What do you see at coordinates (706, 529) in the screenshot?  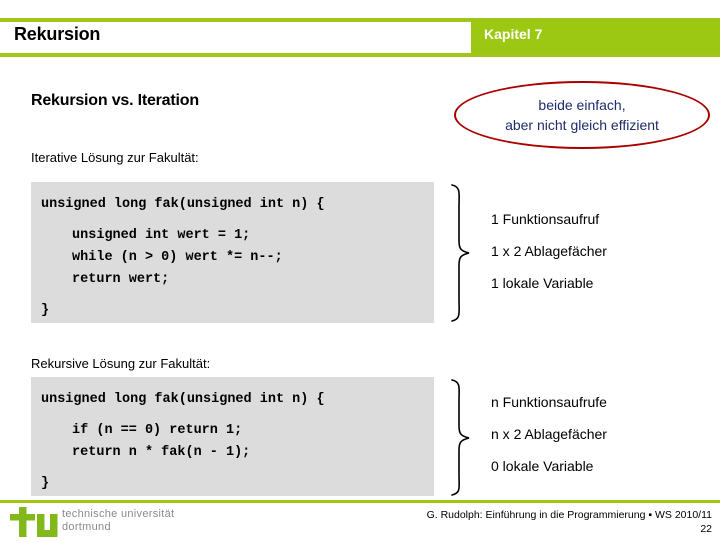 I see `footer-page-number: 22` at bounding box center [706, 529].